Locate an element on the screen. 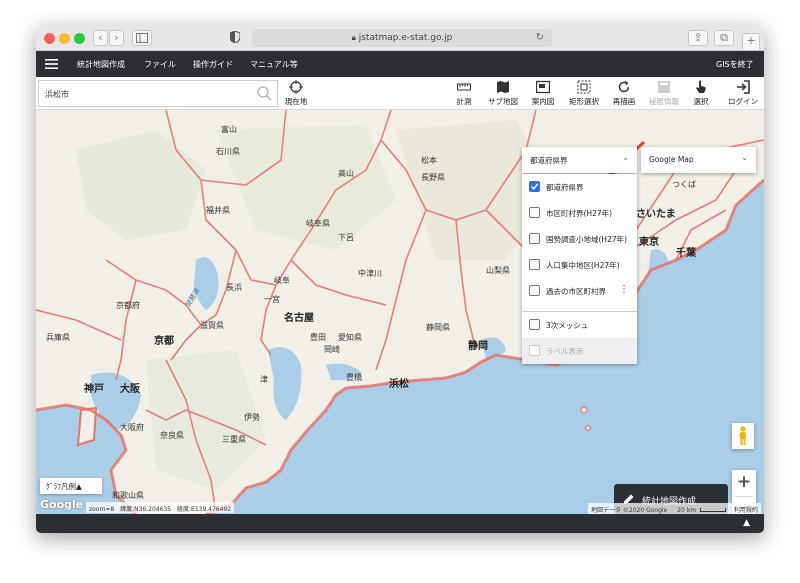  map-status-bar: zoom=8 緯度:N36.204635 経度:E139.476492 is located at coordinates (160, 507).